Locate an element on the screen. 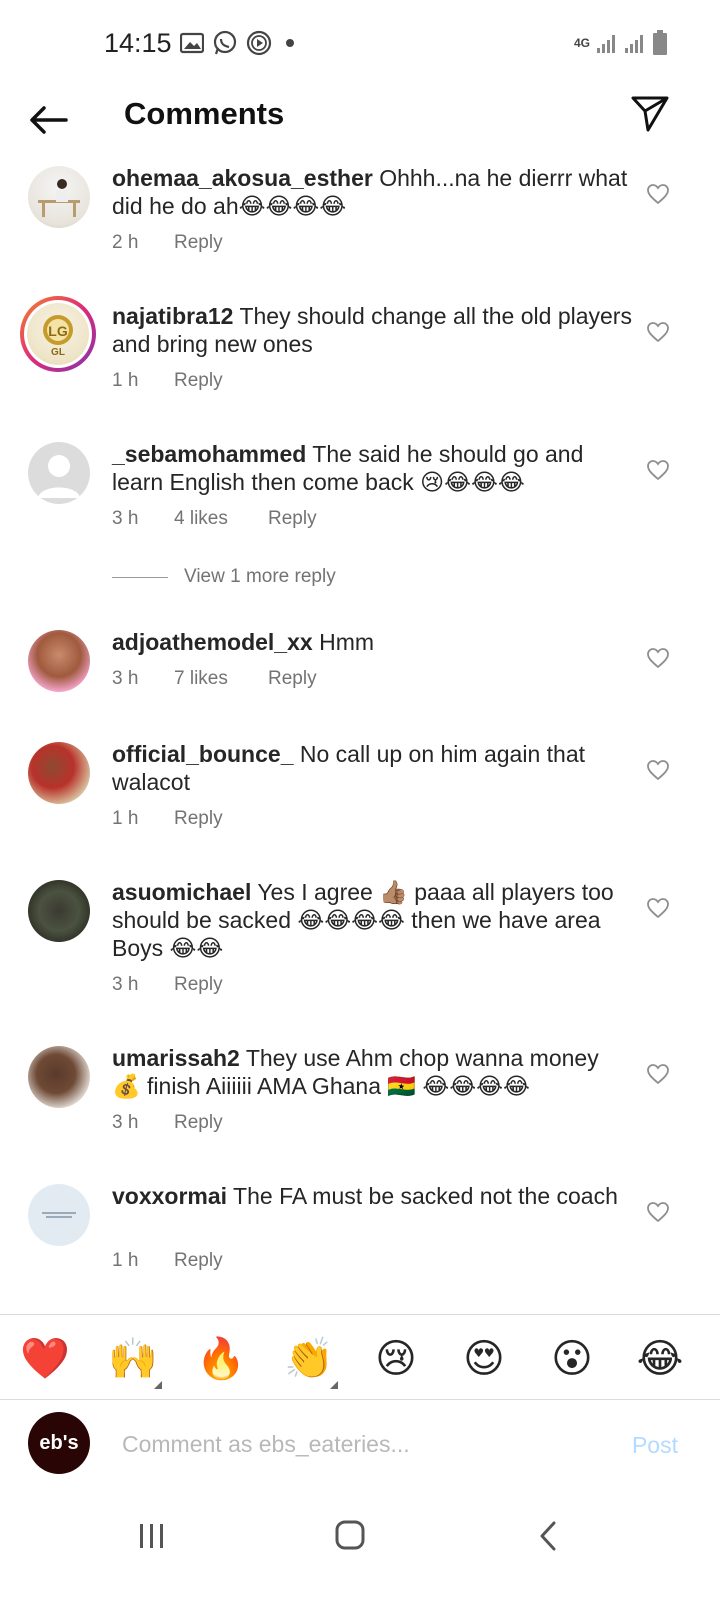 This screenshot has width=720, height=1600. comment-username: umarissah2 is located at coordinates (176, 1058).